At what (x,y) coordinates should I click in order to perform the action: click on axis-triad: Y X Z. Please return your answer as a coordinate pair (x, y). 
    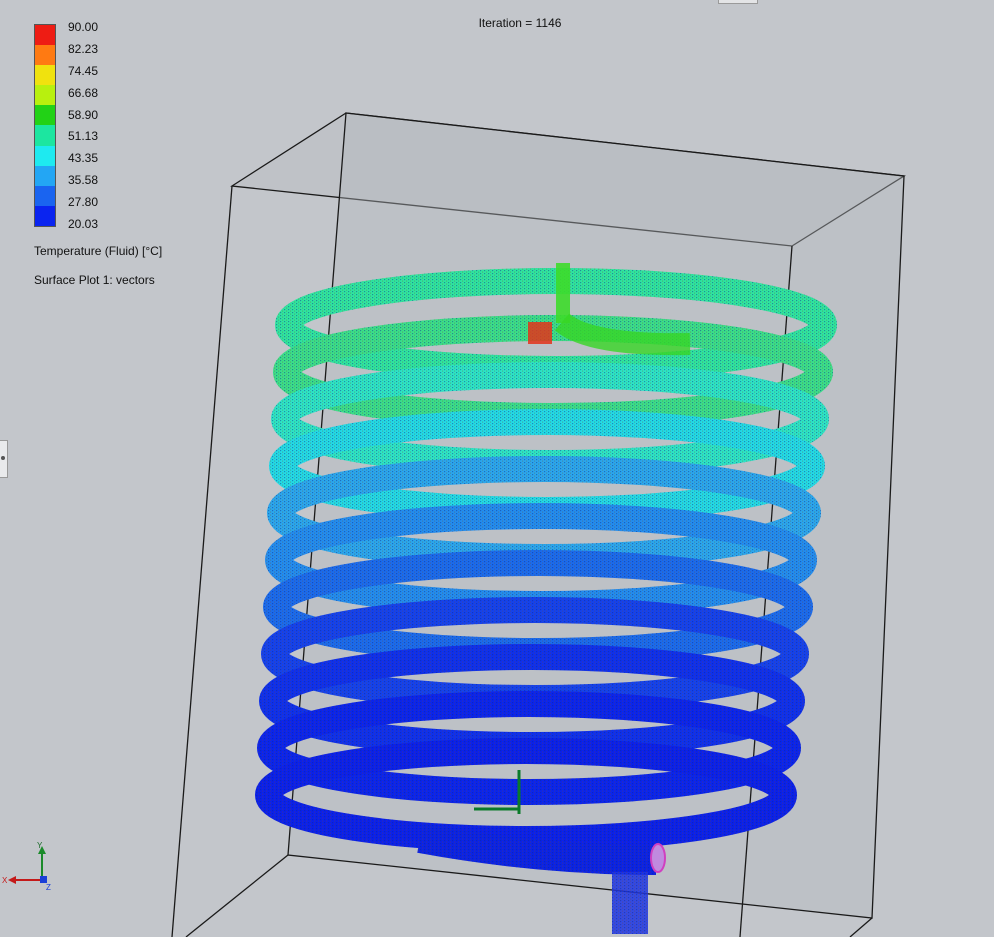
    Looking at the image, I should click on (26, 866).